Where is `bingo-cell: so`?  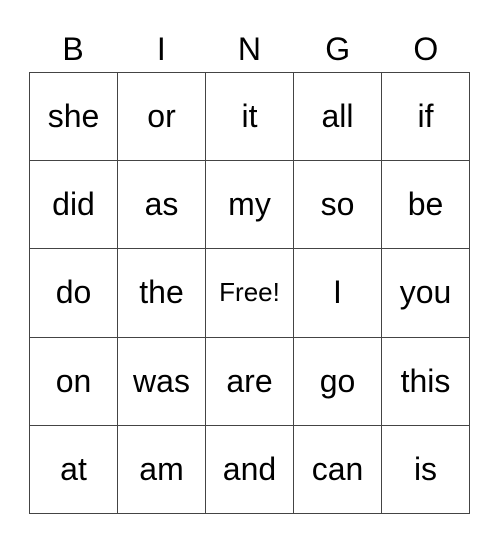 bingo-cell: so is located at coordinates (338, 205).